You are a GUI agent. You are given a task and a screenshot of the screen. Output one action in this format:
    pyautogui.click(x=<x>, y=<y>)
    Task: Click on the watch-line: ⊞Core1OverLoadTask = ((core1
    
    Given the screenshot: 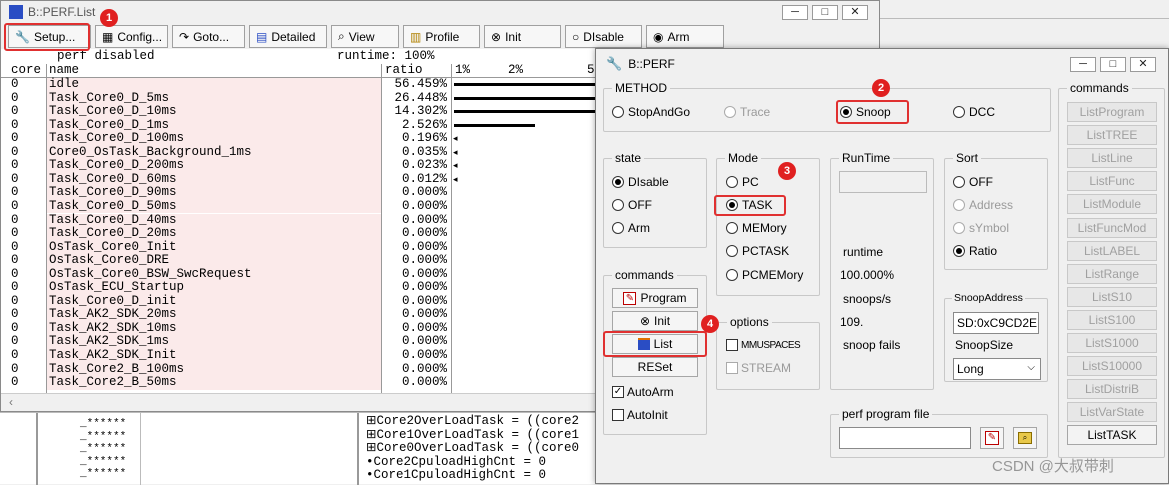 What is the action you would take?
    pyautogui.click(x=472, y=435)
    